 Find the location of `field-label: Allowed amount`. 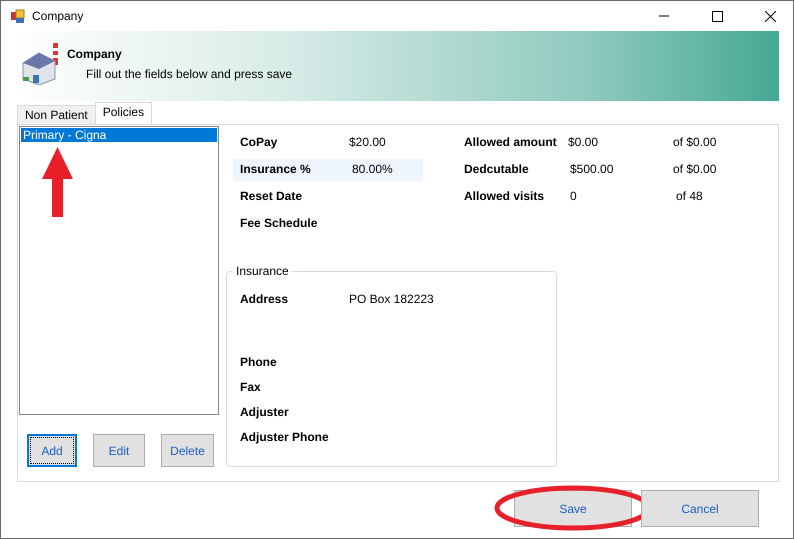

field-label: Allowed amount is located at coordinates (510, 141).